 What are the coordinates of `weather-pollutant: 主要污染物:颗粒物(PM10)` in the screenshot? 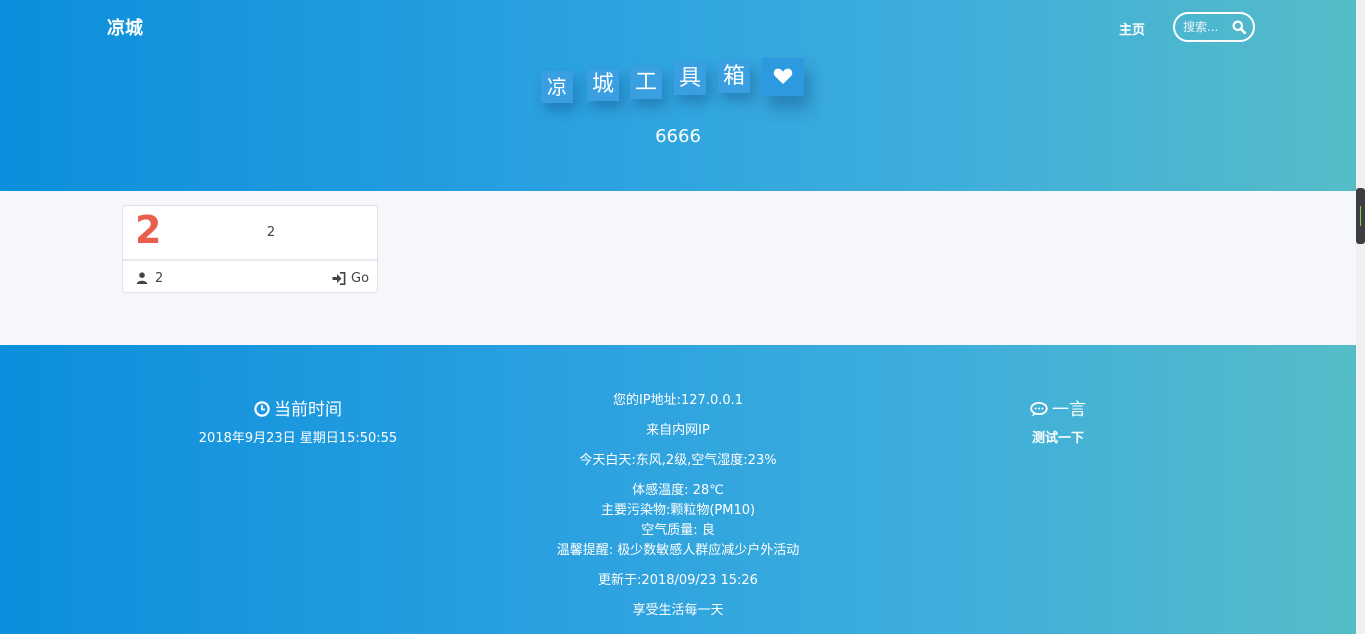 It's located at (678, 510).